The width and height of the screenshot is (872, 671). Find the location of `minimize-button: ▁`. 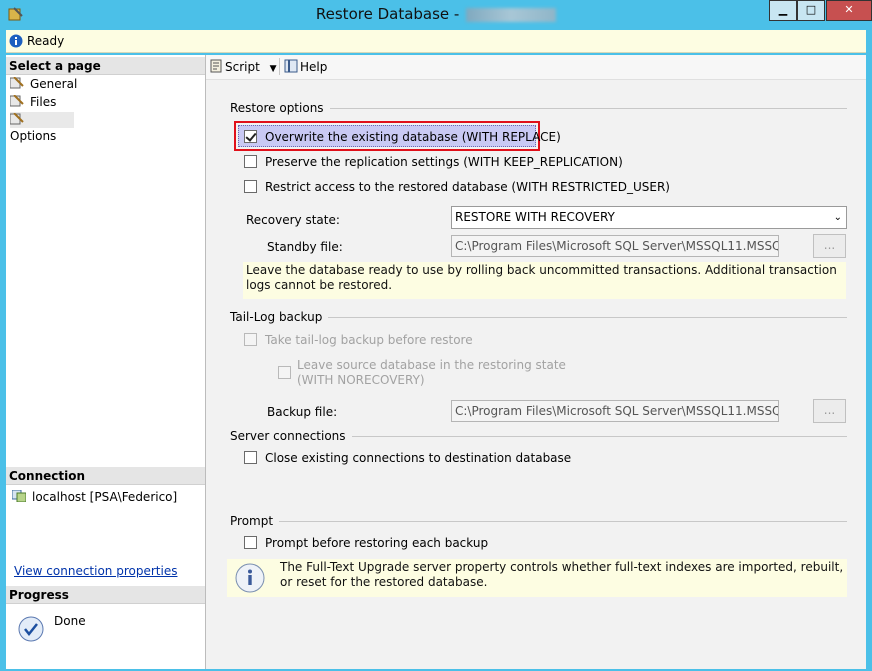

minimize-button: ▁ is located at coordinates (783, 10).